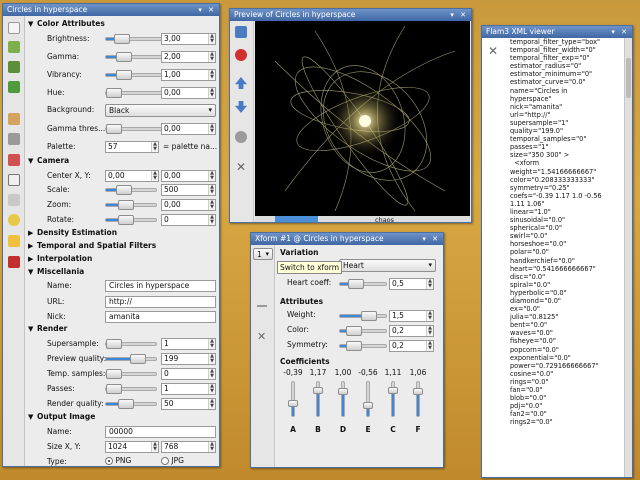 This screenshot has width=640, height=480. I want to click on variation-combo: Heart ▾, so click(387, 265).